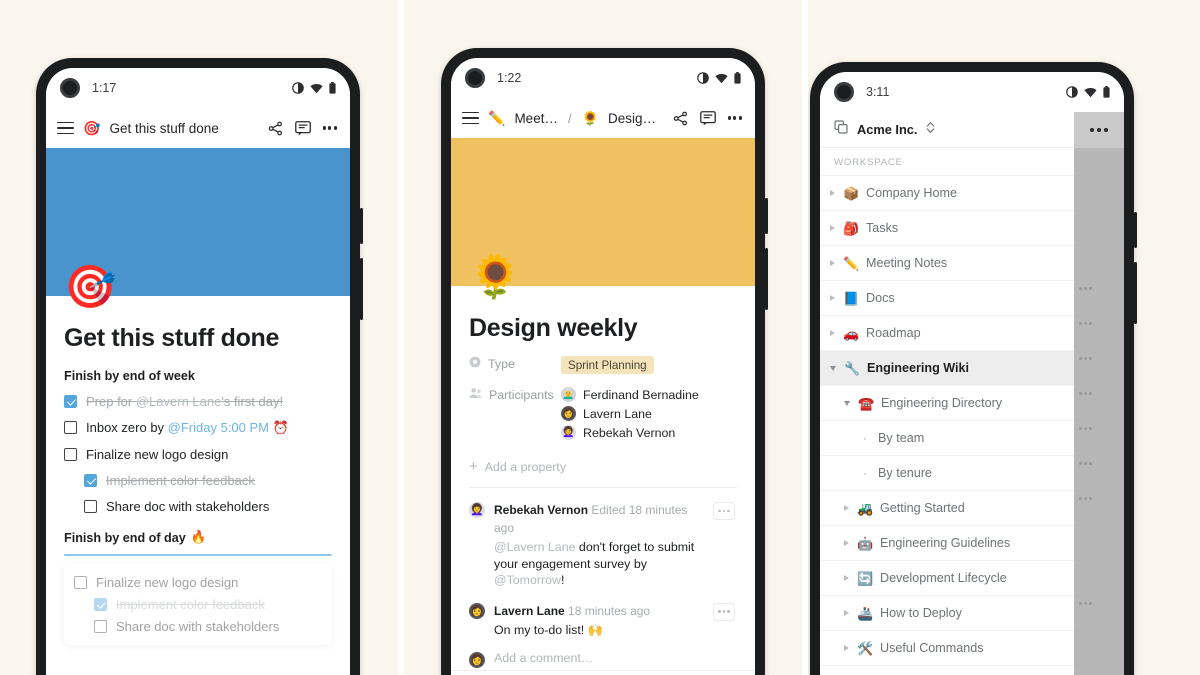  I want to click on todo-item: Inbox zero by @Friday 5:00 PM ⏰, so click(198, 428).